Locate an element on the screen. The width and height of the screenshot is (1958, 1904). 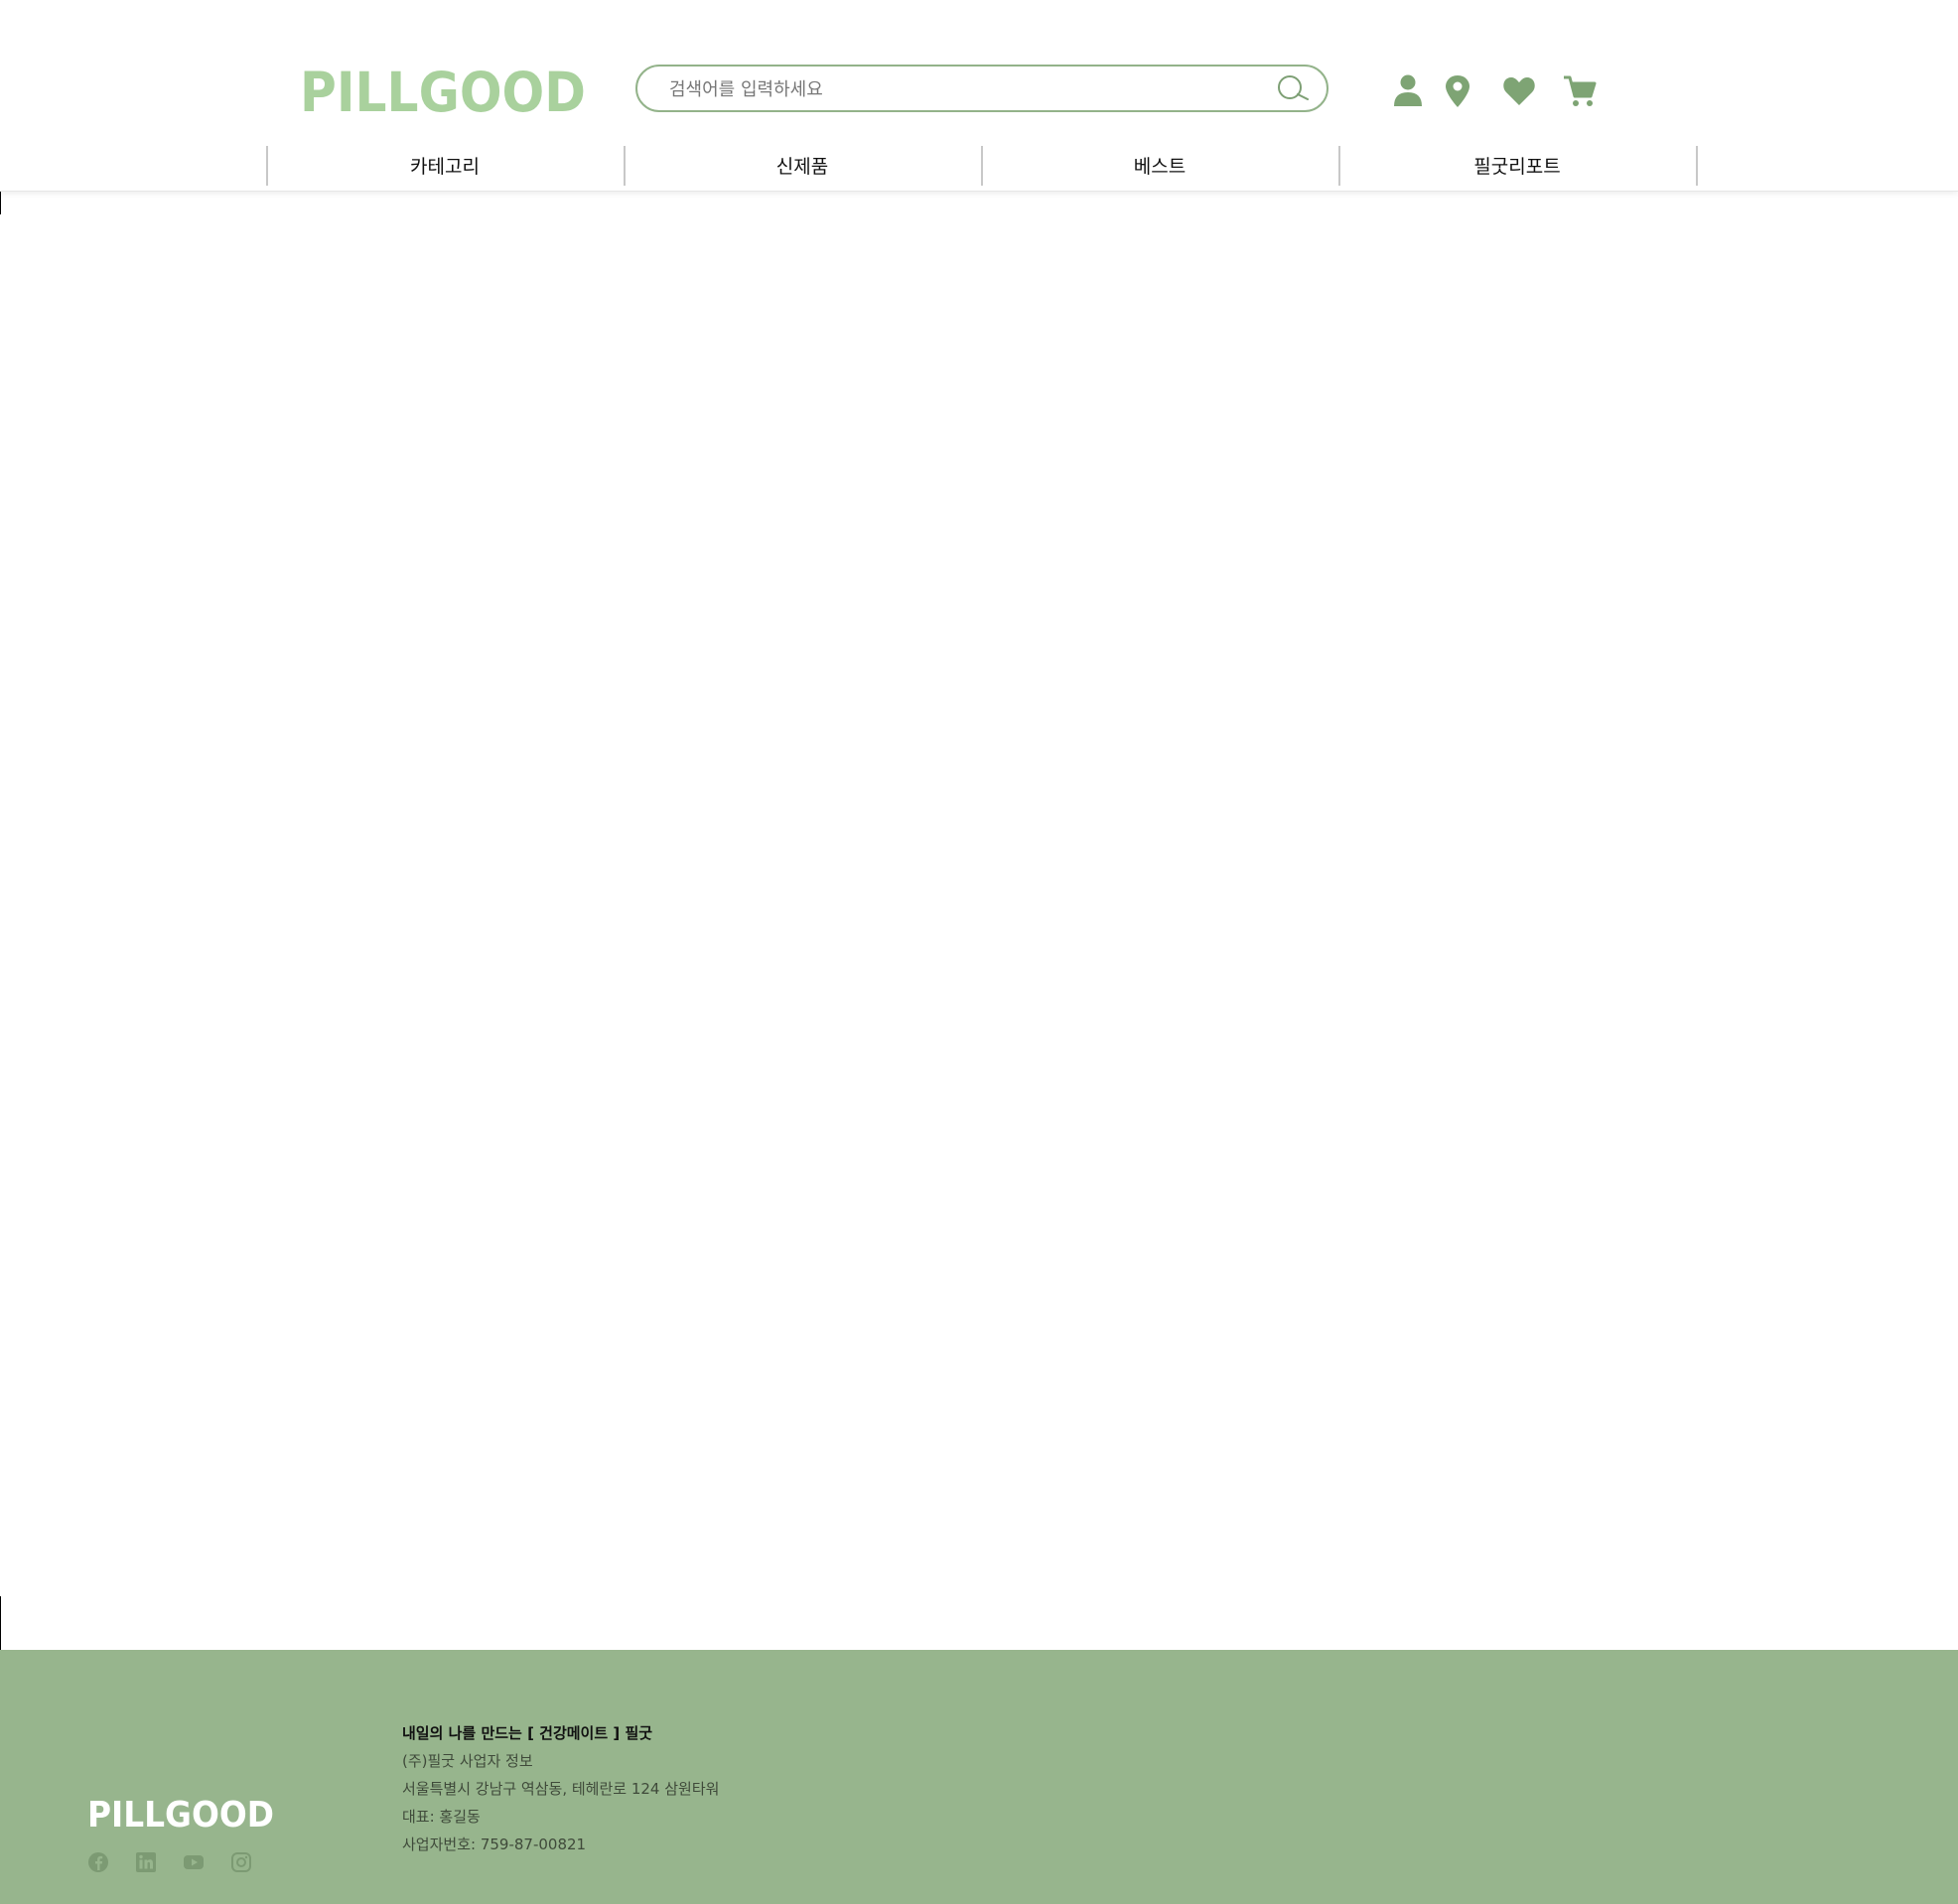
footer-logo: PILLGOOD is located at coordinates (181, 1814).